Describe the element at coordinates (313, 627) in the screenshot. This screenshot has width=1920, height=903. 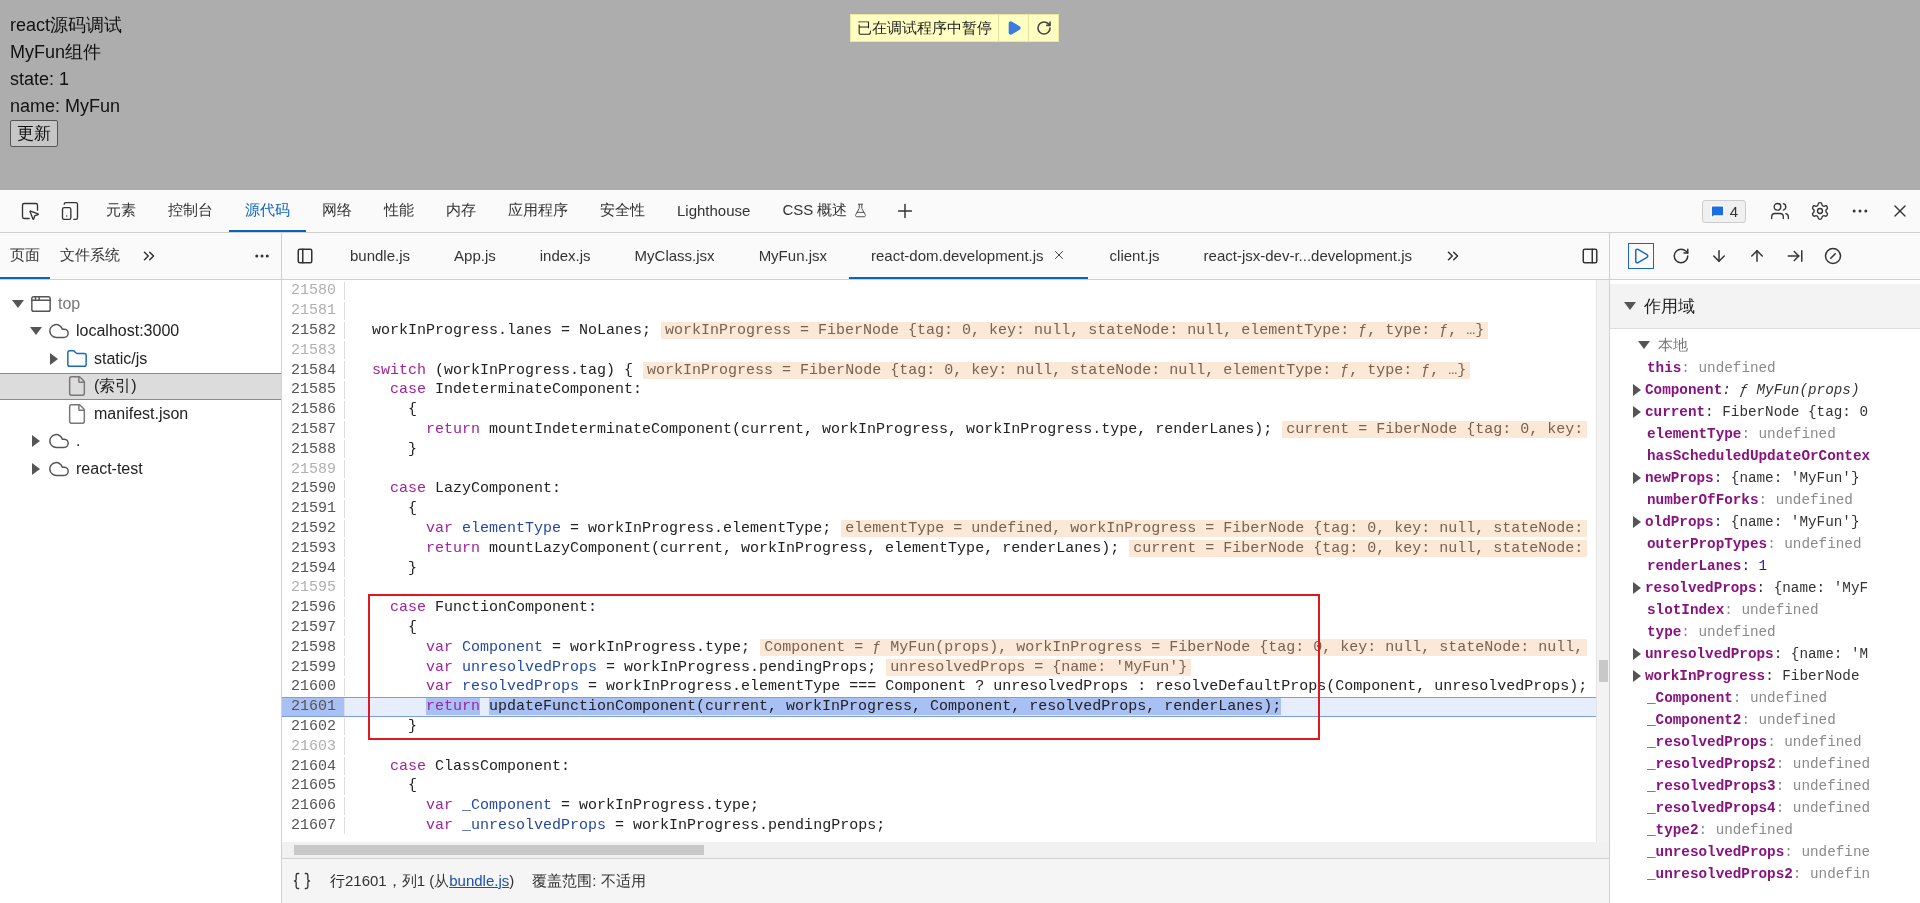
I see `line-number: 21597` at that location.